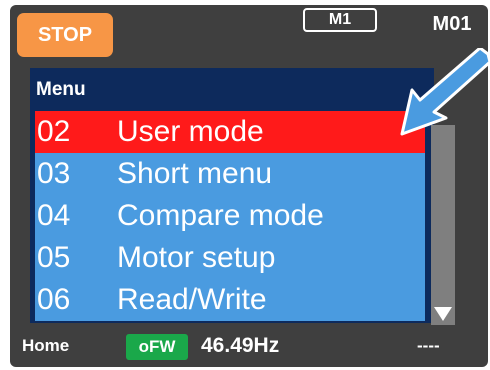 The width and height of the screenshot is (490, 370). What do you see at coordinates (428, 345) in the screenshot?
I see `status-right-text: ----` at bounding box center [428, 345].